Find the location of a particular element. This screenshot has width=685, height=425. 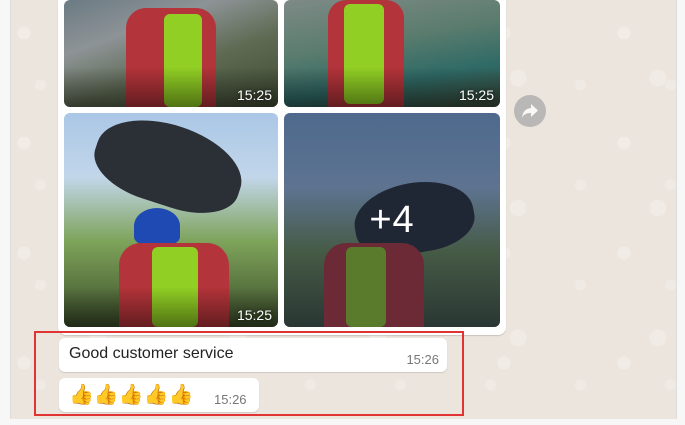

more-media-count: +4 is located at coordinates (392, 219).